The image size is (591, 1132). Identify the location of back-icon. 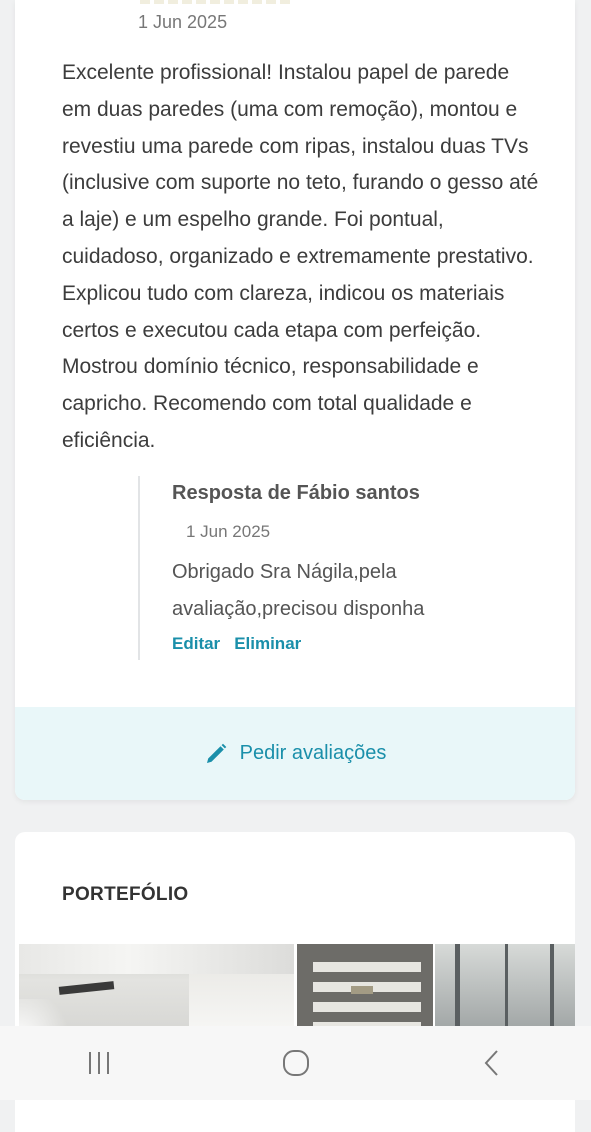
(491, 1063).